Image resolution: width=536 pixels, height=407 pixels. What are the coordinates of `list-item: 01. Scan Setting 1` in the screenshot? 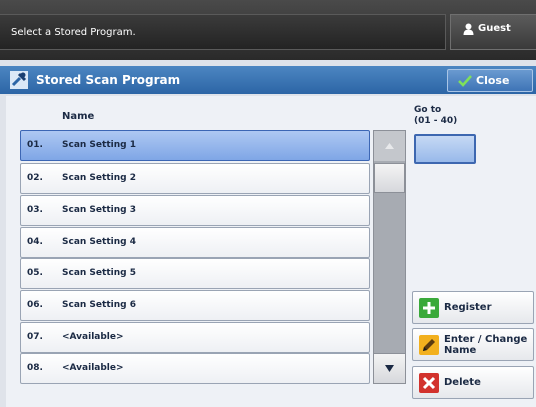 It's located at (195, 145).